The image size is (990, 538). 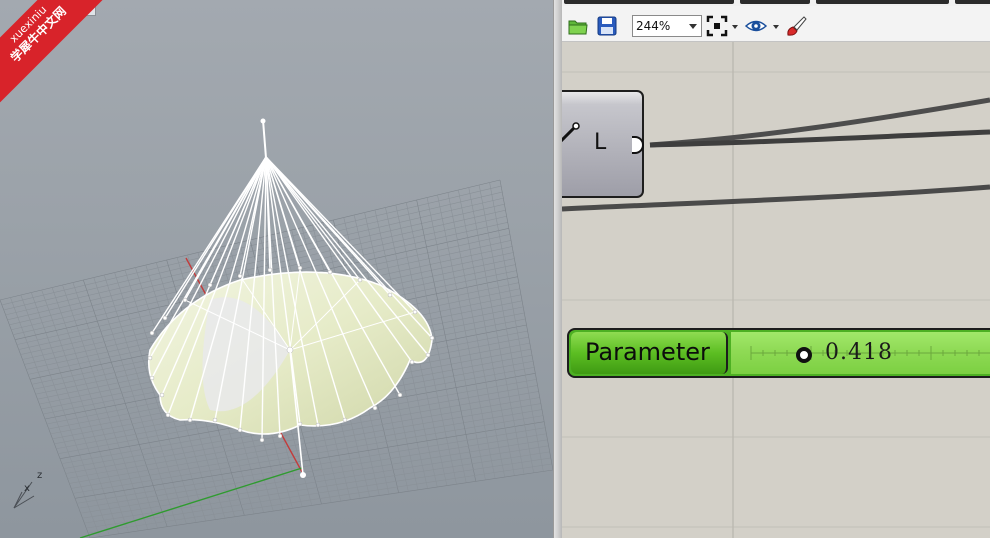 What do you see at coordinates (600, 142) in the screenshot?
I see `component-label: L` at bounding box center [600, 142].